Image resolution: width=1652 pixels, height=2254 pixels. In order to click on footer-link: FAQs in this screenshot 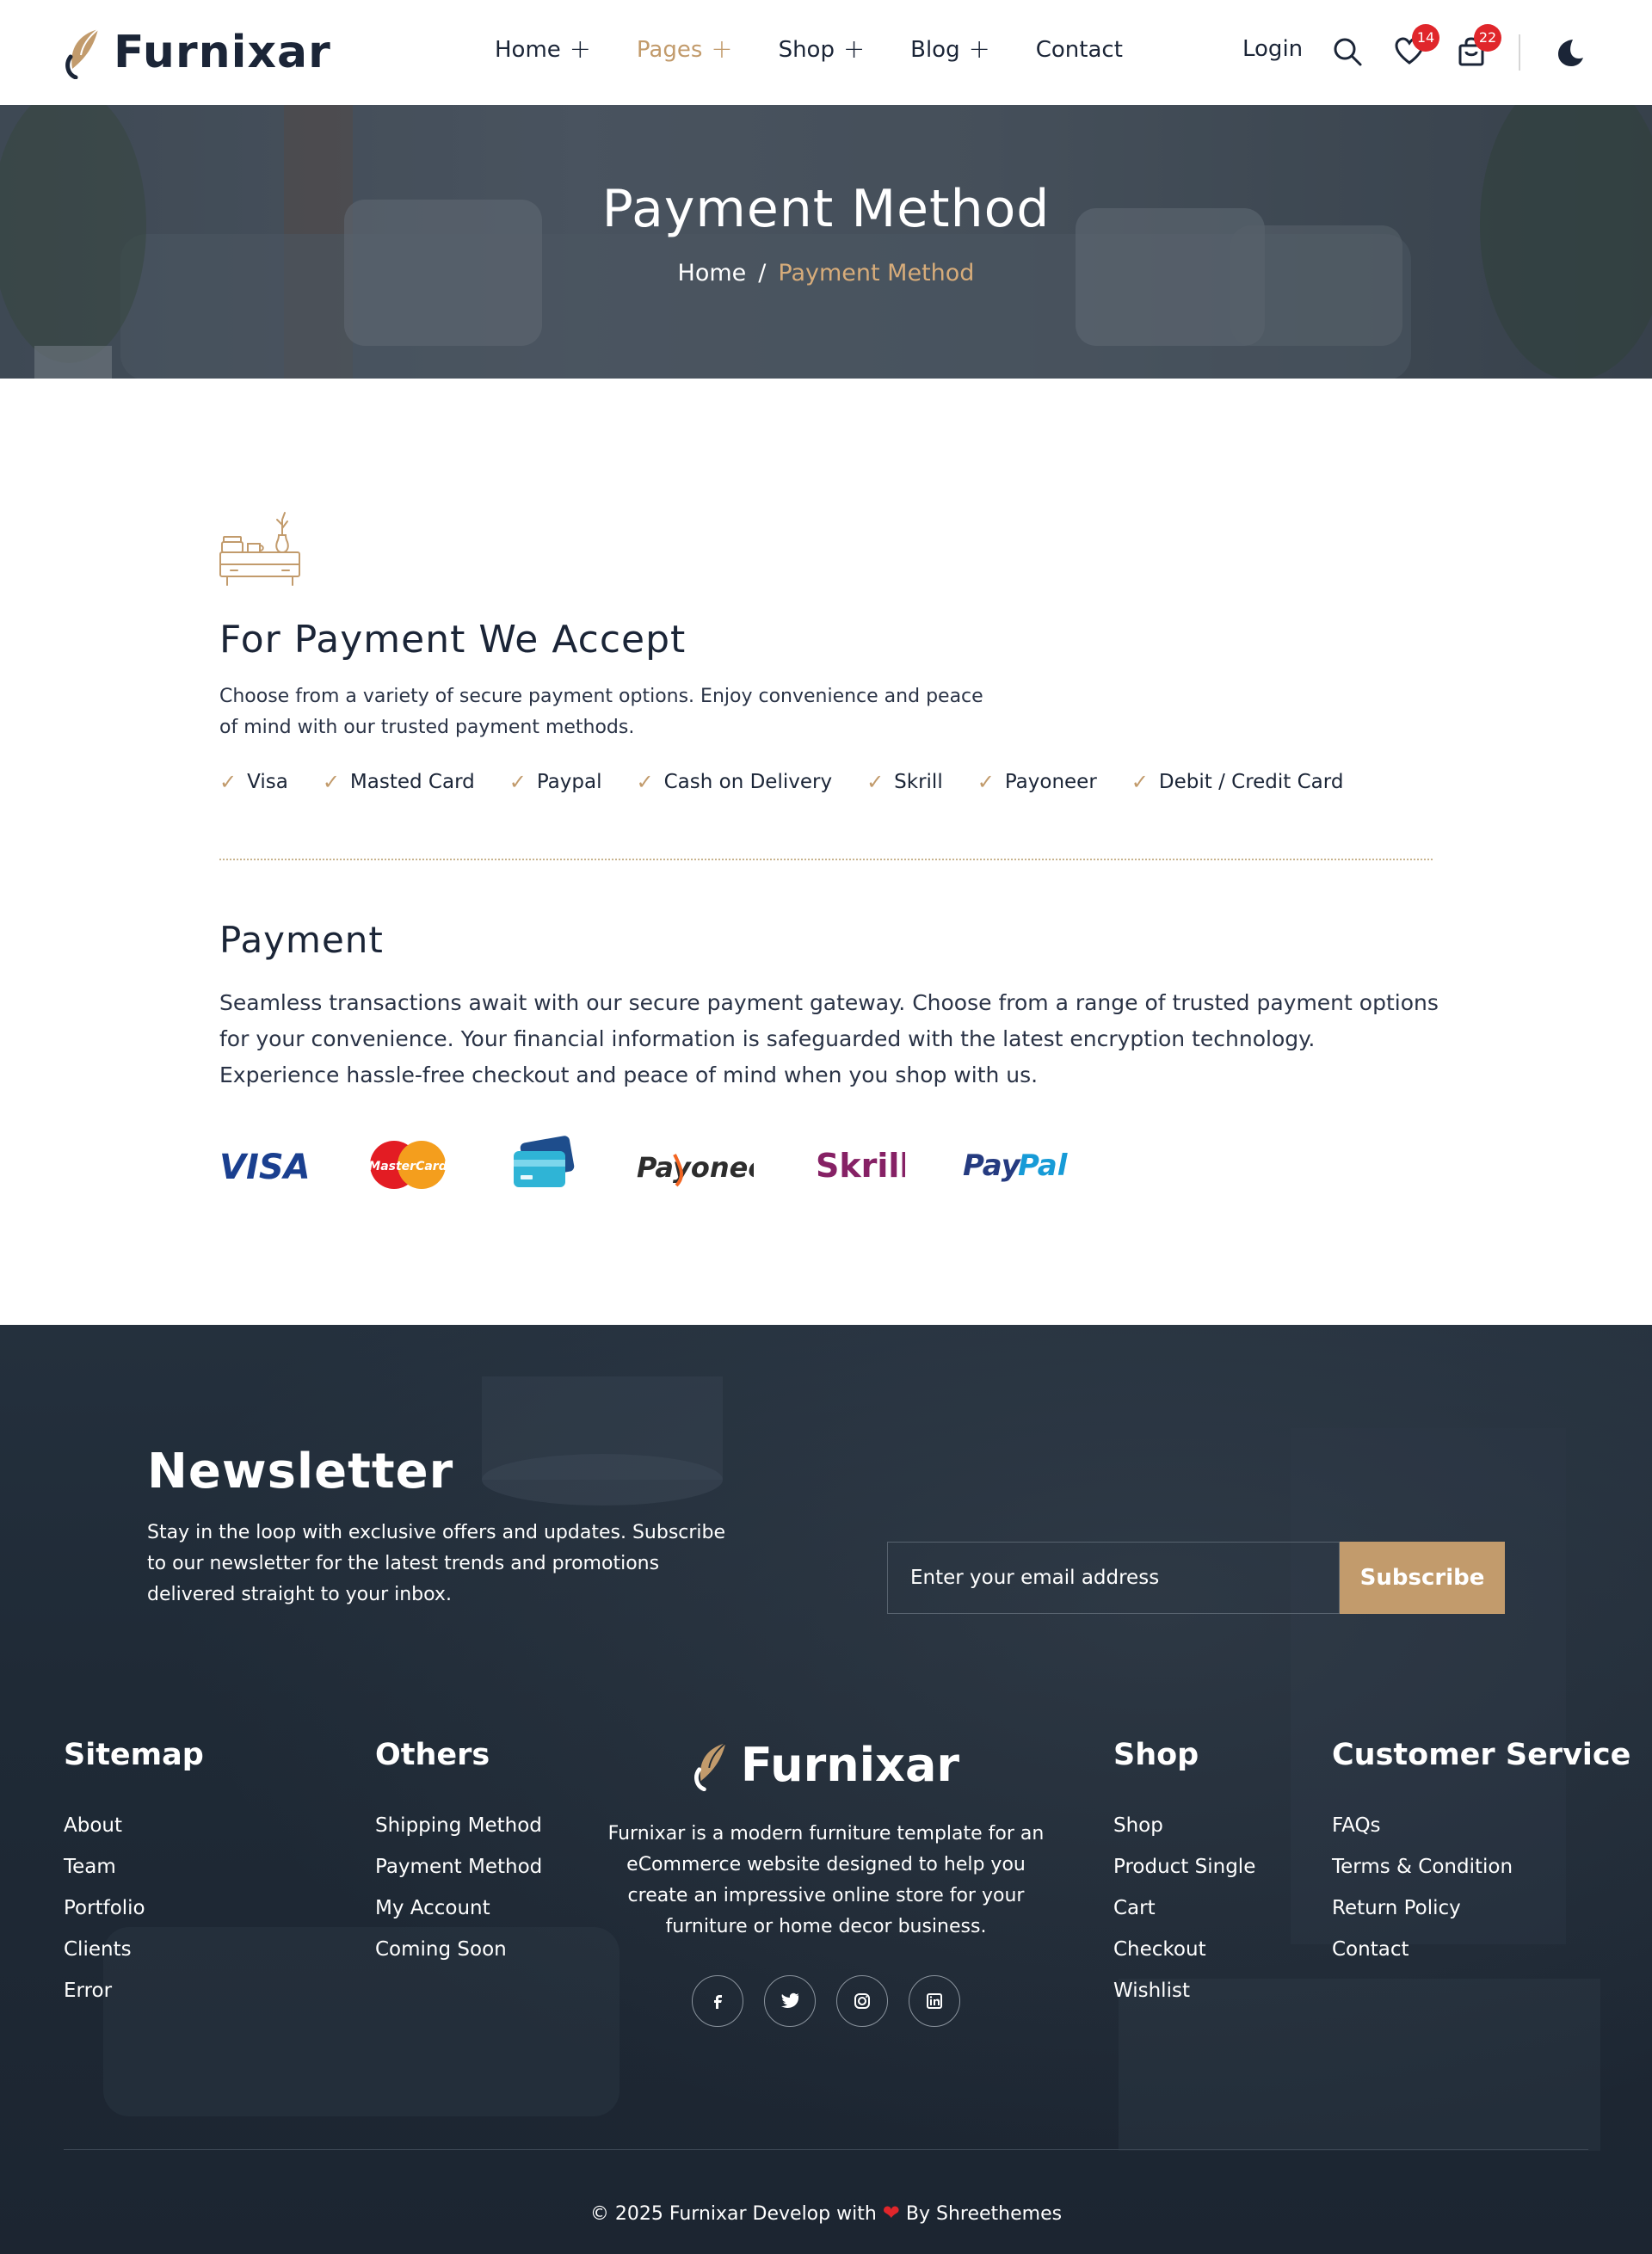, I will do `click(1481, 1825)`.